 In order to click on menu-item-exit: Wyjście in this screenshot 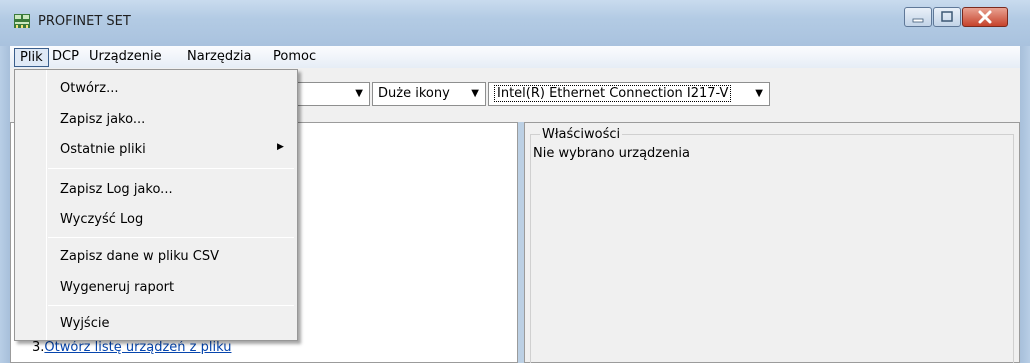, I will do `click(84, 323)`.